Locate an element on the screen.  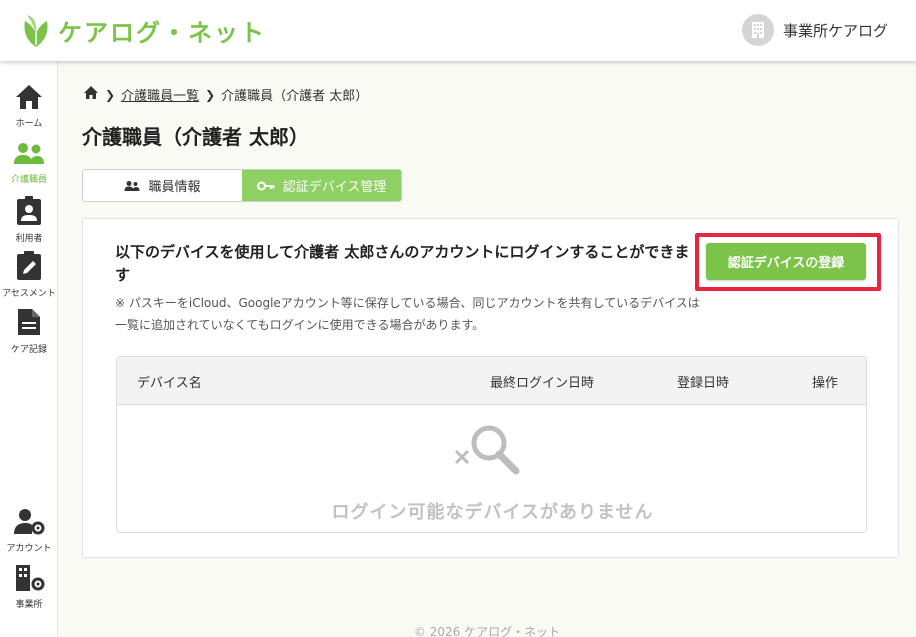
column-header-registered: 登録日時 is located at coordinates (703, 383).